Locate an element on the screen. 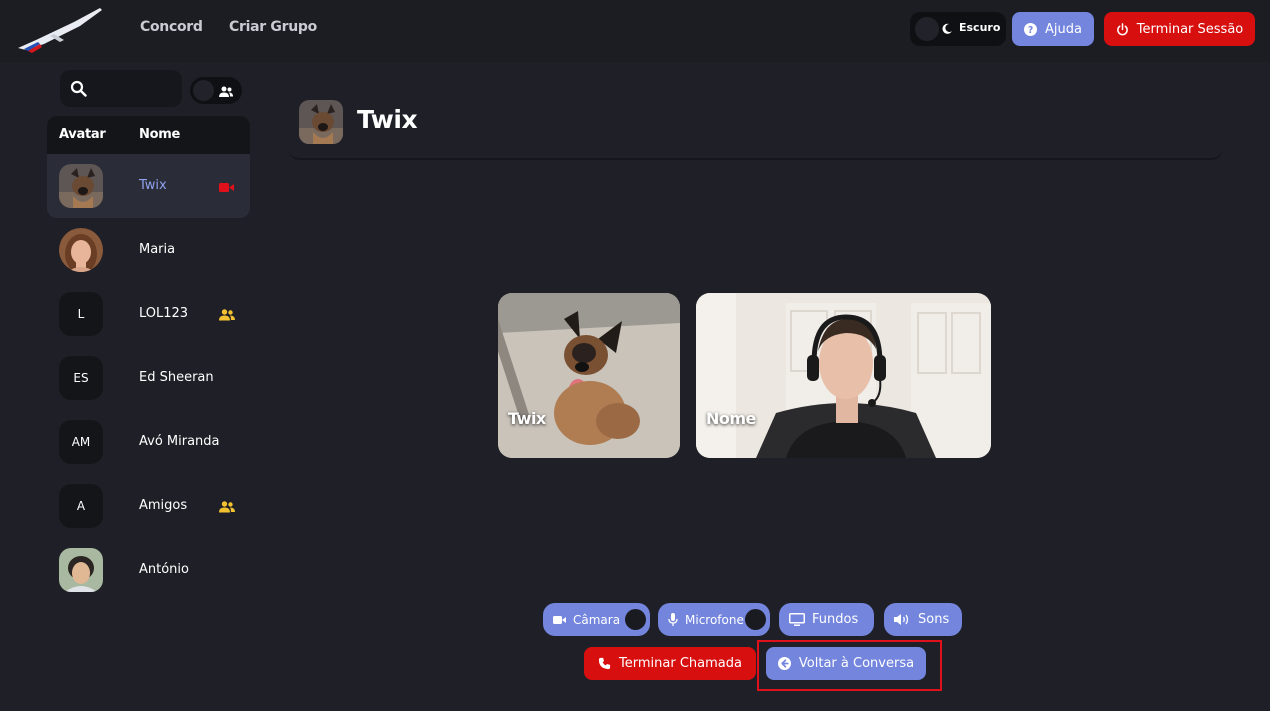 The width and height of the screenshot is (1270, 711). man-photo is located at coordinates (81, 570).